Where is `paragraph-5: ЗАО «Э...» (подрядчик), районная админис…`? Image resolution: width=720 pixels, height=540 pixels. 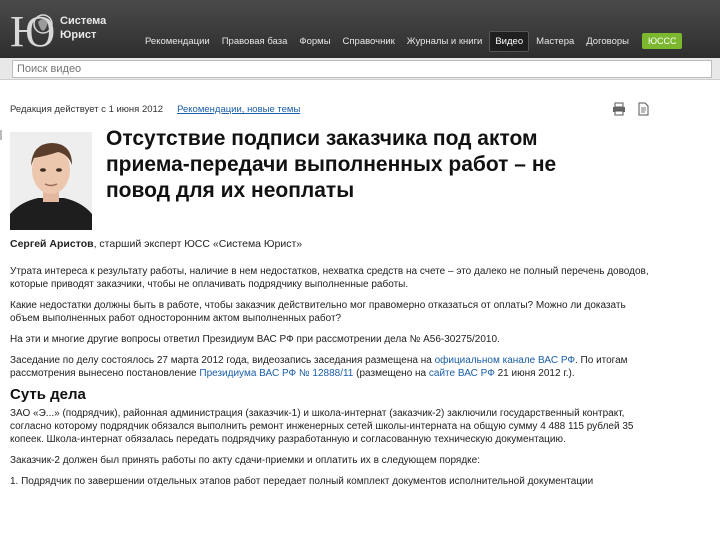
paragraph-5: ЗАО «Э...» (подрядчик), районная админис… is located at coordinates (322, 426).